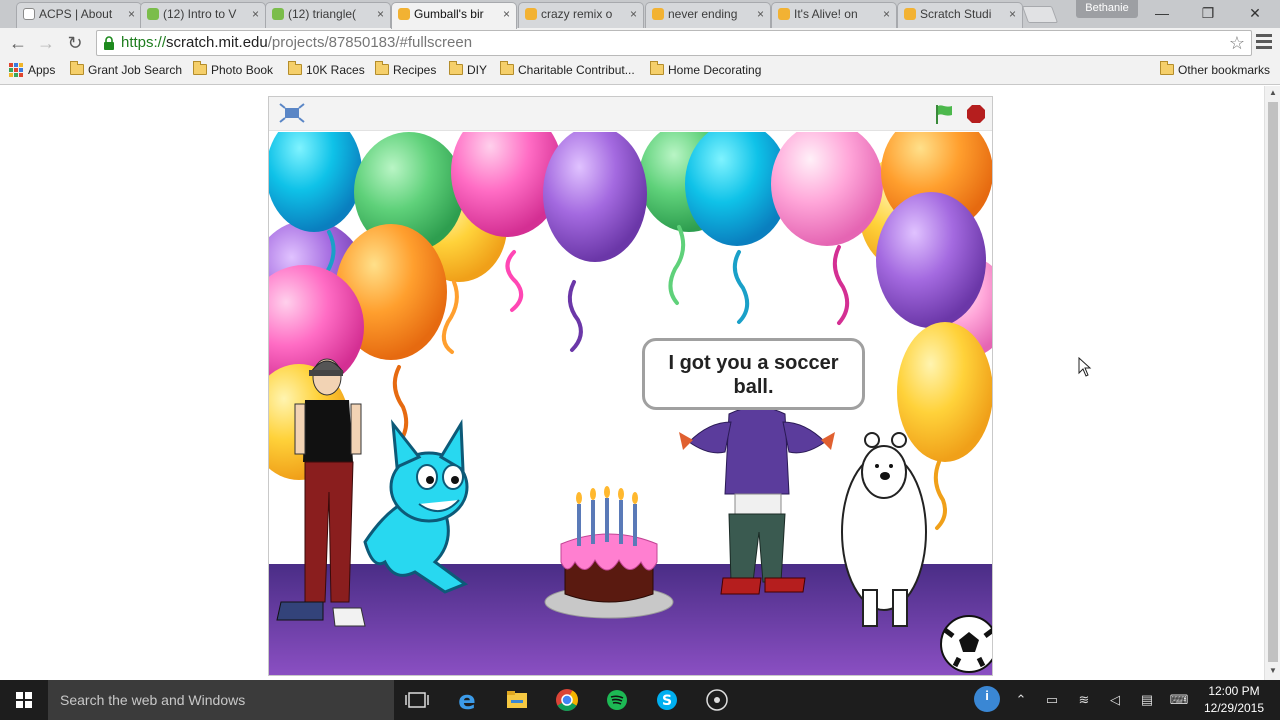  I want to click on speech-bubble: I got you a soccer ball., so click(753, 374).